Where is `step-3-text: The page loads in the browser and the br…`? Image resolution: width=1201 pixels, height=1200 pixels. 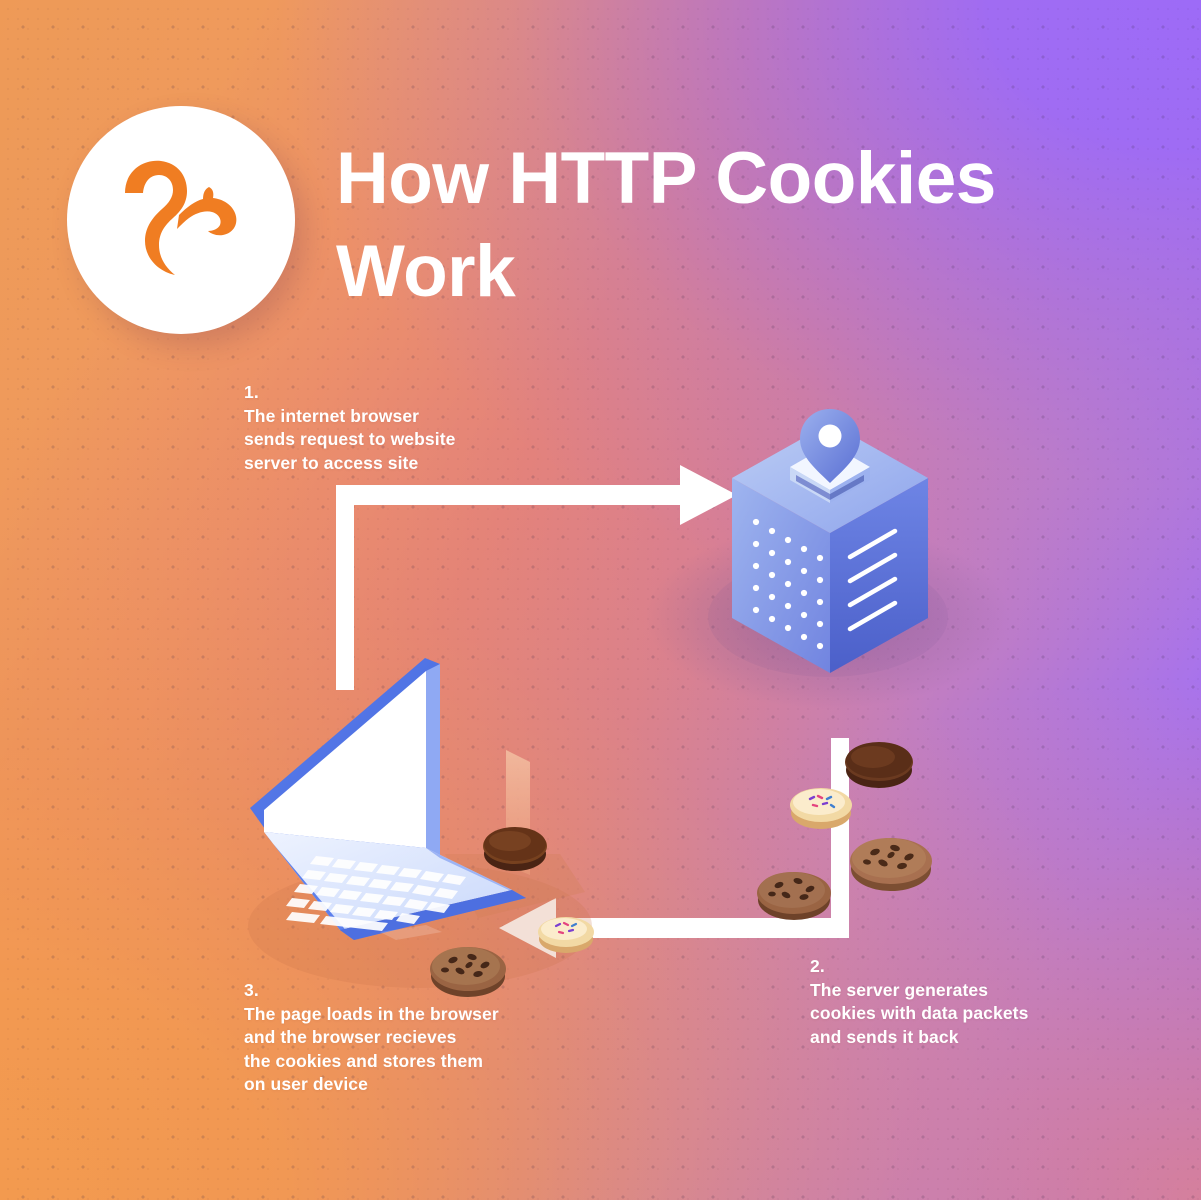 step-3-text: The page loads in the browser and the br… is located at coordinates (371, 1049).